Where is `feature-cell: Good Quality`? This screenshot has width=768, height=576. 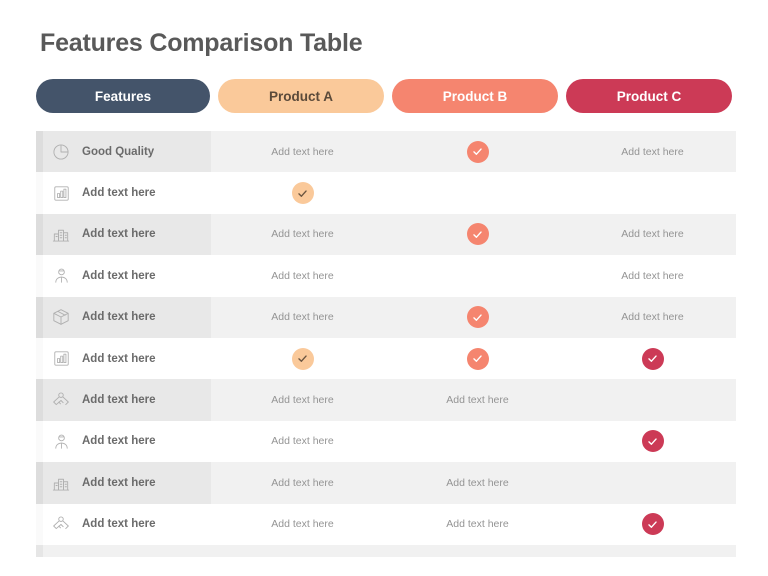
feature-cell: Good Quality is located at coordinates (123, 151).